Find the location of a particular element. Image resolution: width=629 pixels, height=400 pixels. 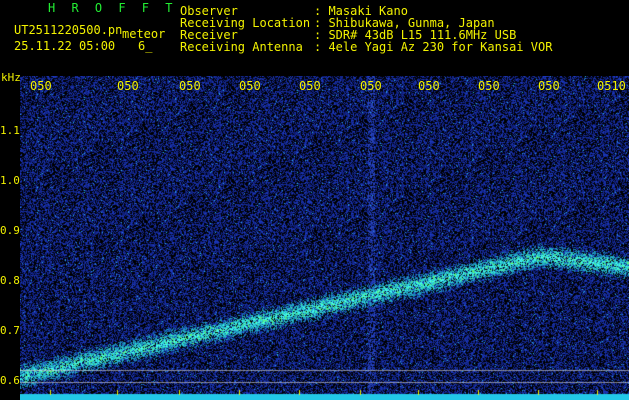

y-tick-label: 0.6 is located at coordinates (10, 380).